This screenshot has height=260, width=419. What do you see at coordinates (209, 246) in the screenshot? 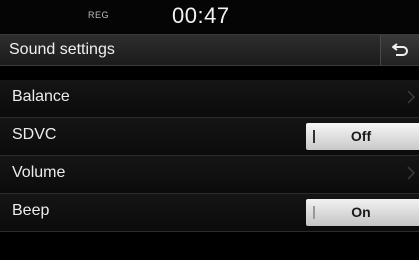
I see `bottom-area` at bounding box center [209, 246].